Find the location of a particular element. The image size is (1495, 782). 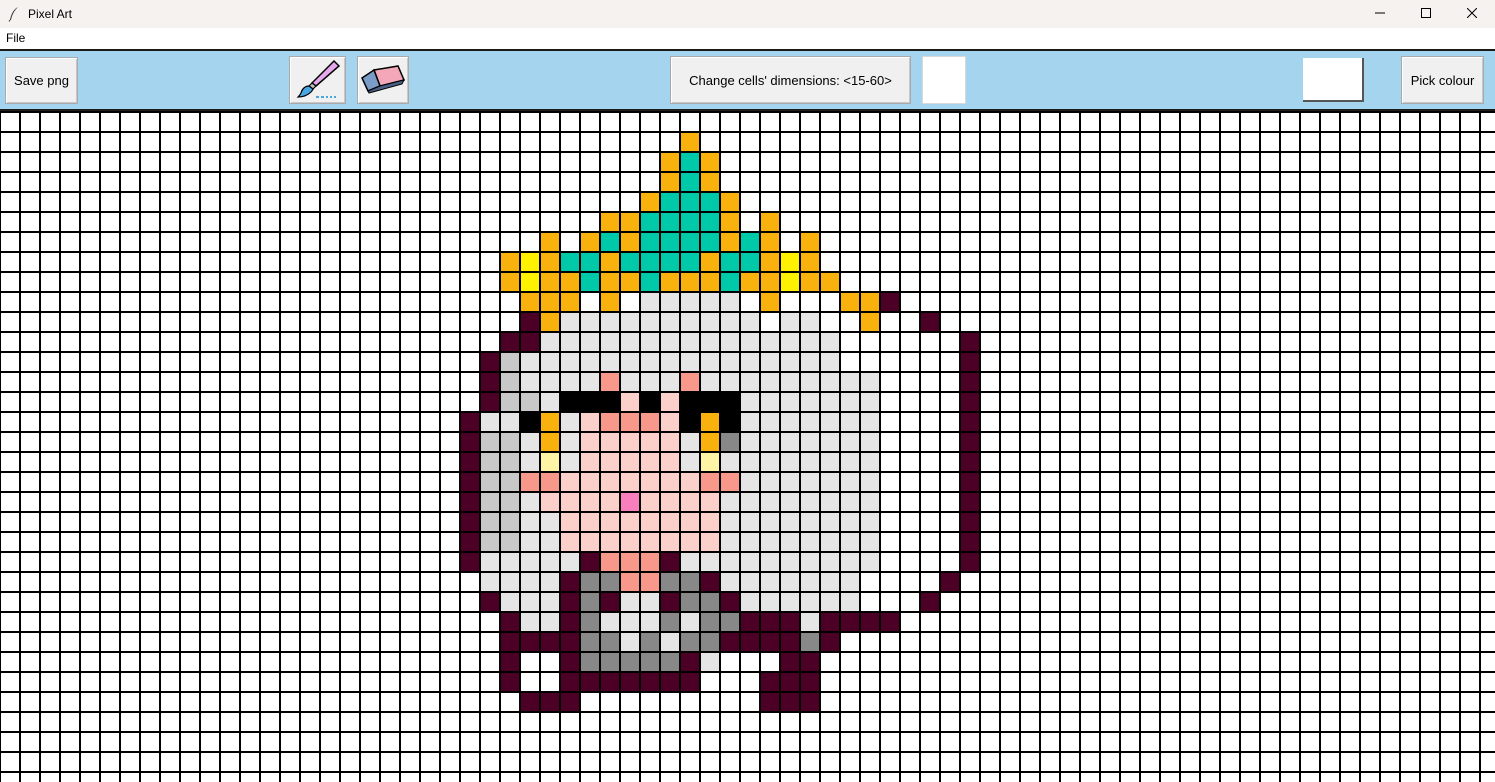

eraser-button is located at coordinates (383, 80).